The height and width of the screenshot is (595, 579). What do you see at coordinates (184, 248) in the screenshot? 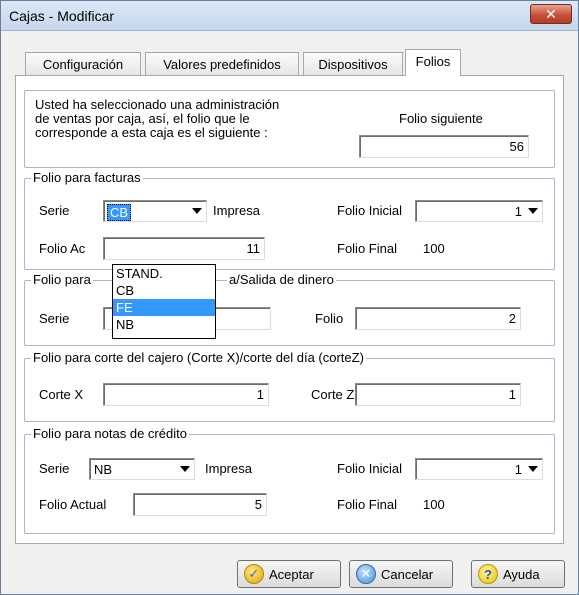
I see `facturas-folio-actual-field: 11` at bounding box center [184, 248].